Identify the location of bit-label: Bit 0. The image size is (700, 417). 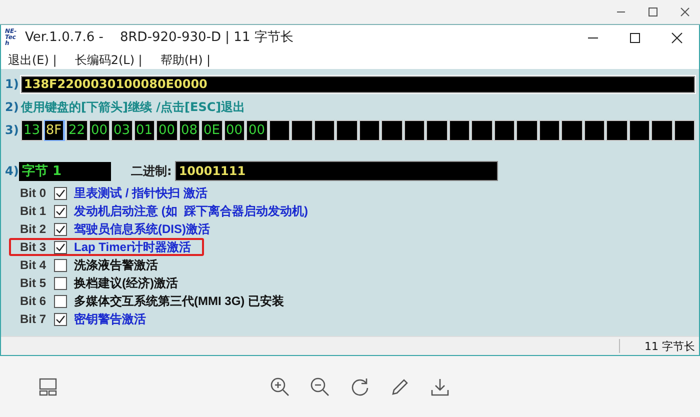
(34, 193).